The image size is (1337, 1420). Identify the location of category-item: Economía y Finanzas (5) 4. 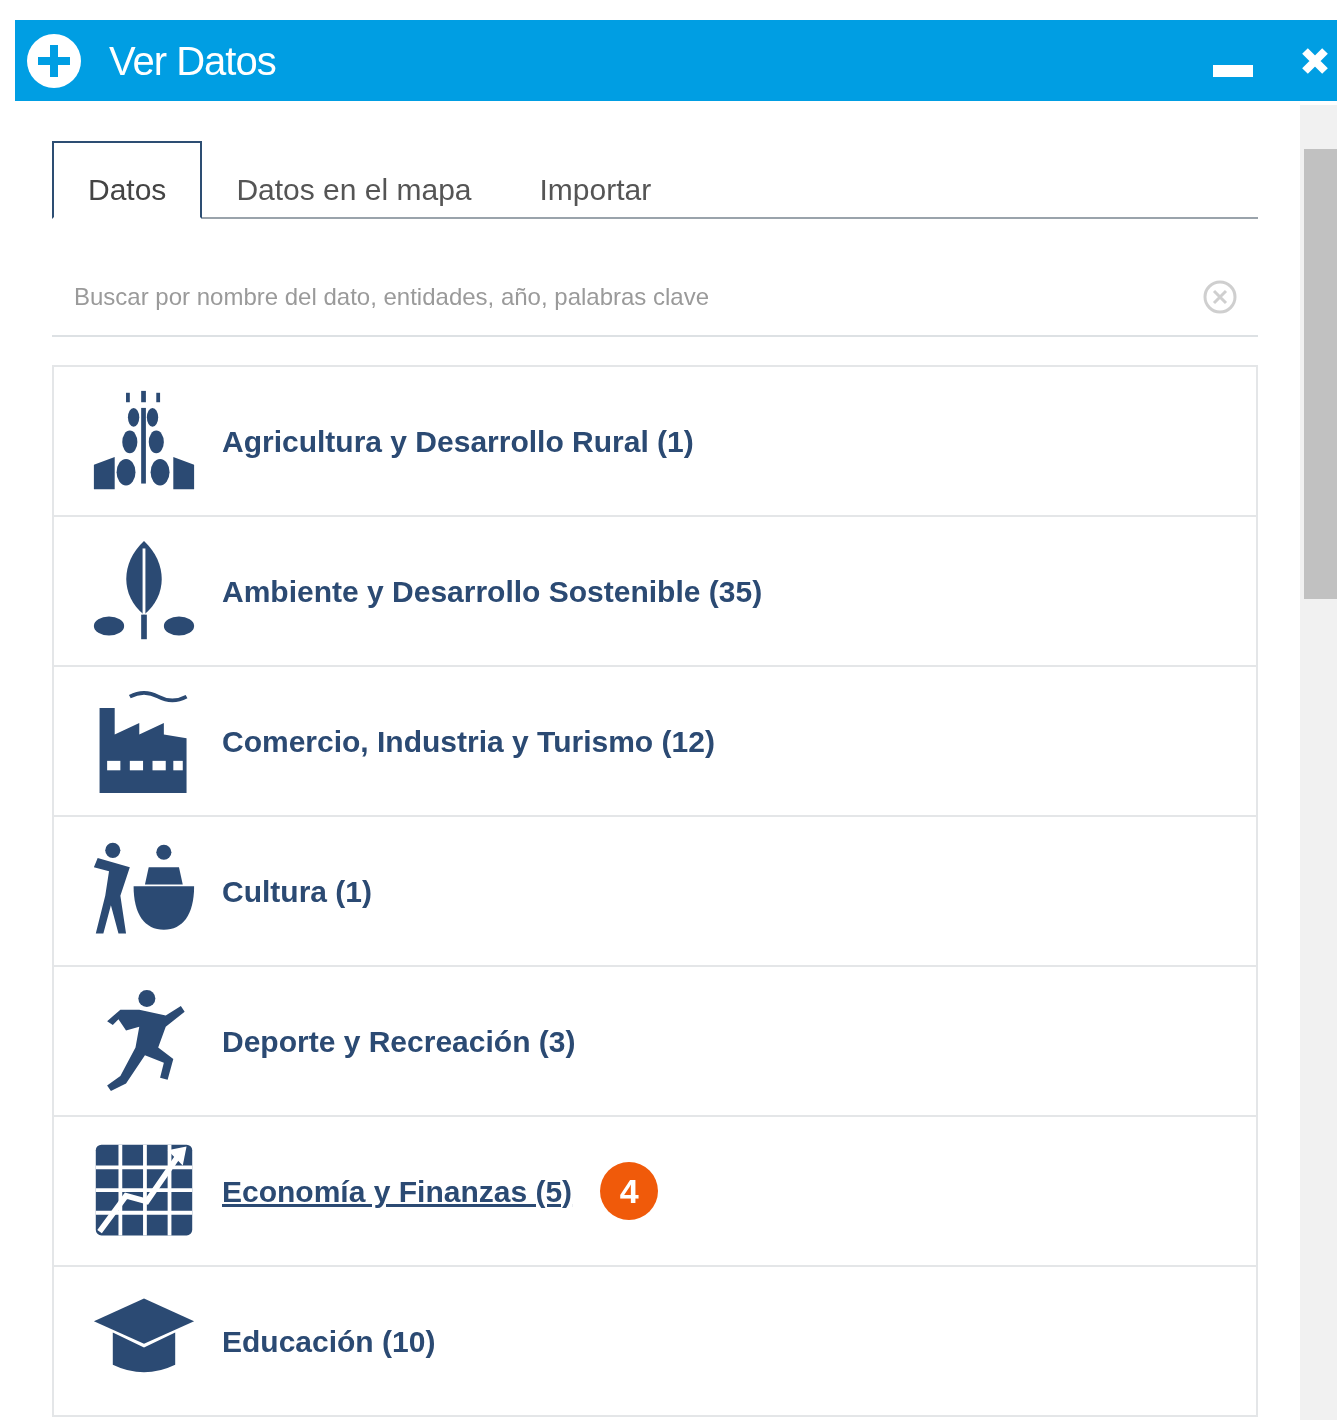
(655, 1192).